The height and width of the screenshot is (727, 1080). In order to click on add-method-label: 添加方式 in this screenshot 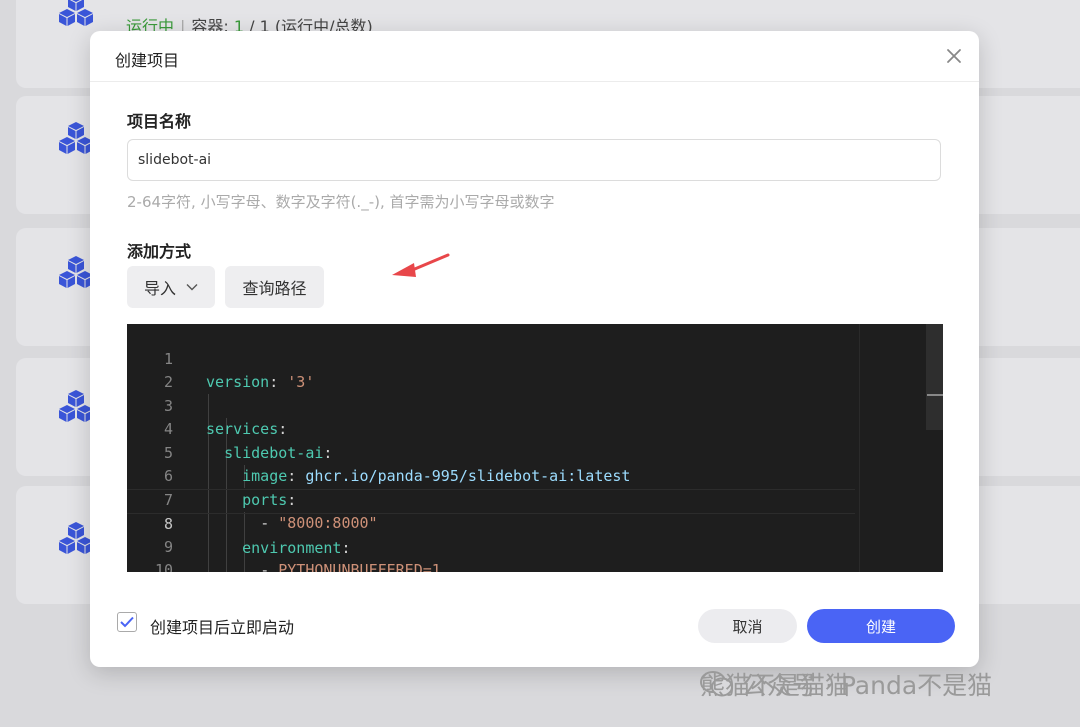, I will do `click(159, 251)`.